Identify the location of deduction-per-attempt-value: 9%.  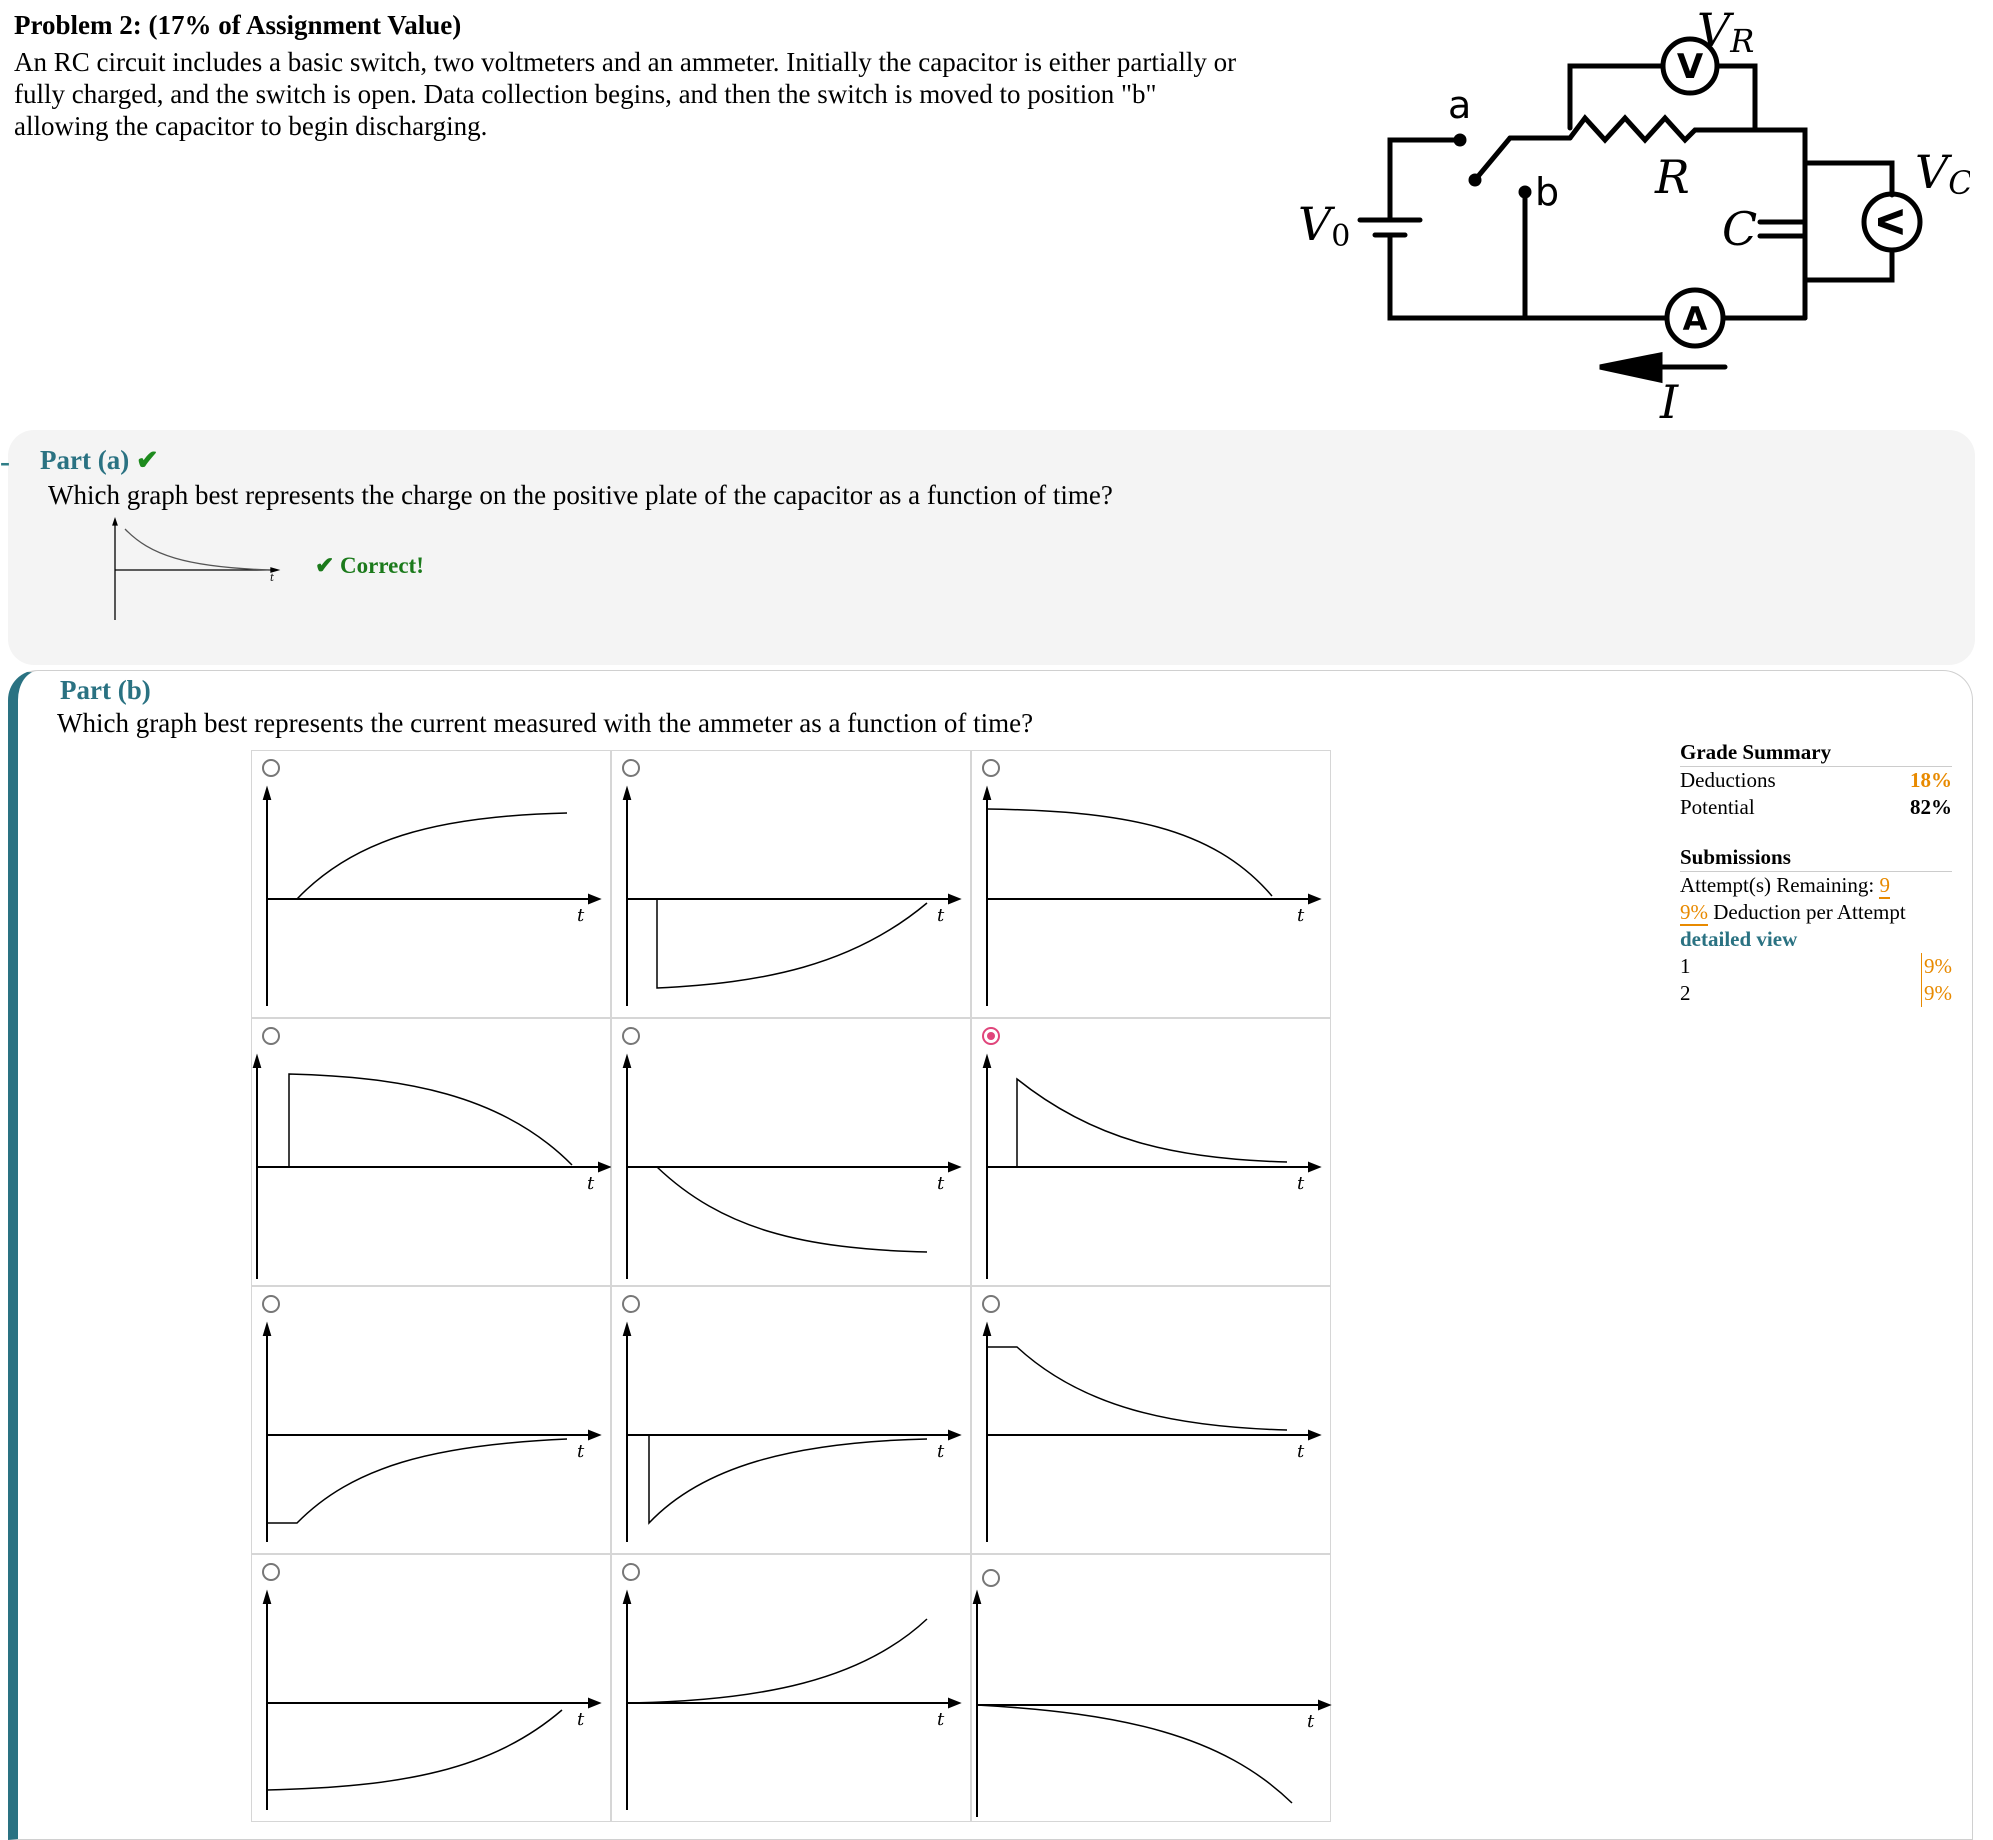
(1694, 913).